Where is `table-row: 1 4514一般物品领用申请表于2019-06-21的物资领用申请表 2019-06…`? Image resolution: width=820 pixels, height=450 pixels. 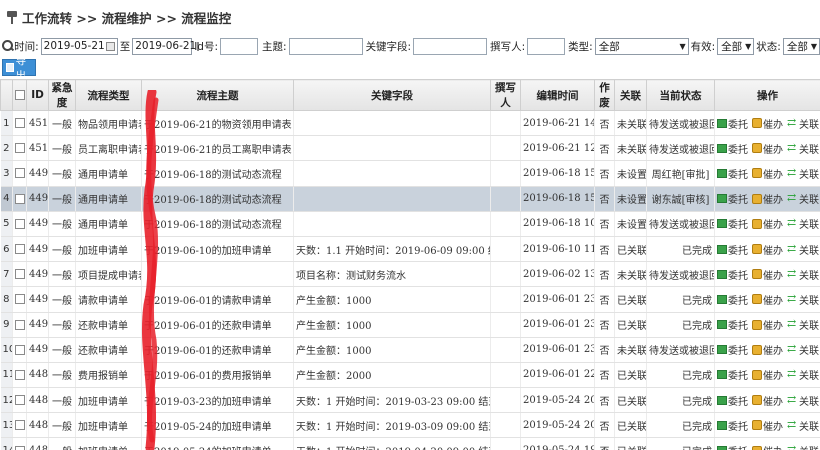
table-row: 1 4514一般物品领用申请表于2019-06-21的物资领用申请表 2019-06… is located at coordinates (410, 123).